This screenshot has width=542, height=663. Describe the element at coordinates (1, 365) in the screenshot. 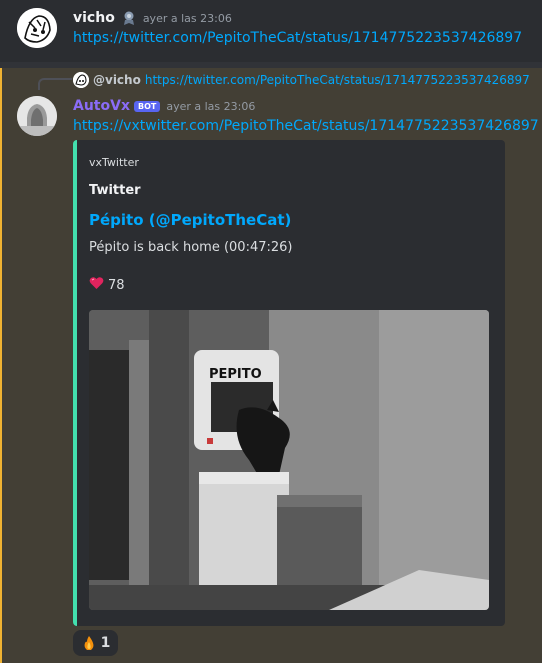

I see `mention-highlight-bar` at that location.